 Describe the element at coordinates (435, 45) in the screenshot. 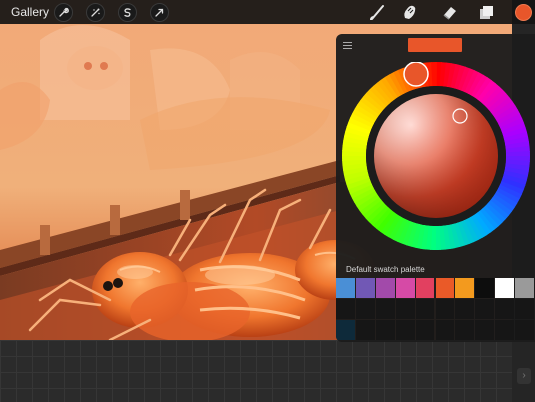

I see `current-color-swatch` at that location.